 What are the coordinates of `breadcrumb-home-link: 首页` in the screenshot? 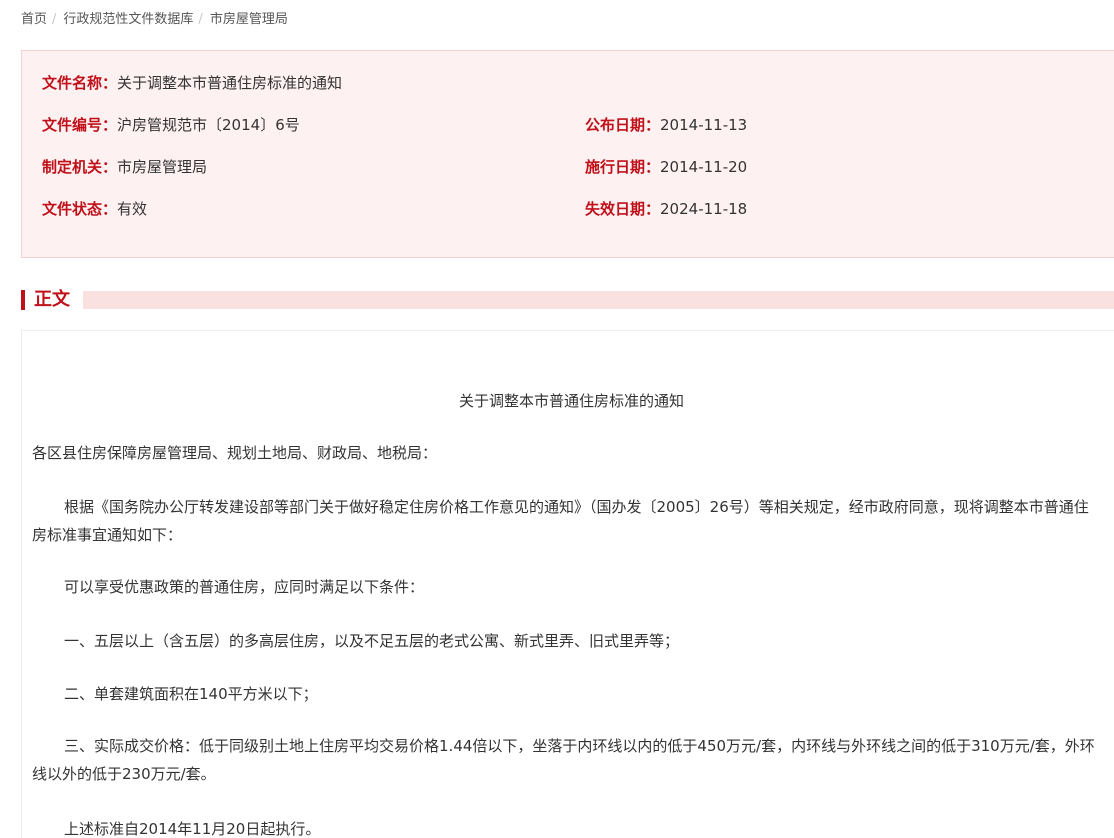 It's located at (34, 19).